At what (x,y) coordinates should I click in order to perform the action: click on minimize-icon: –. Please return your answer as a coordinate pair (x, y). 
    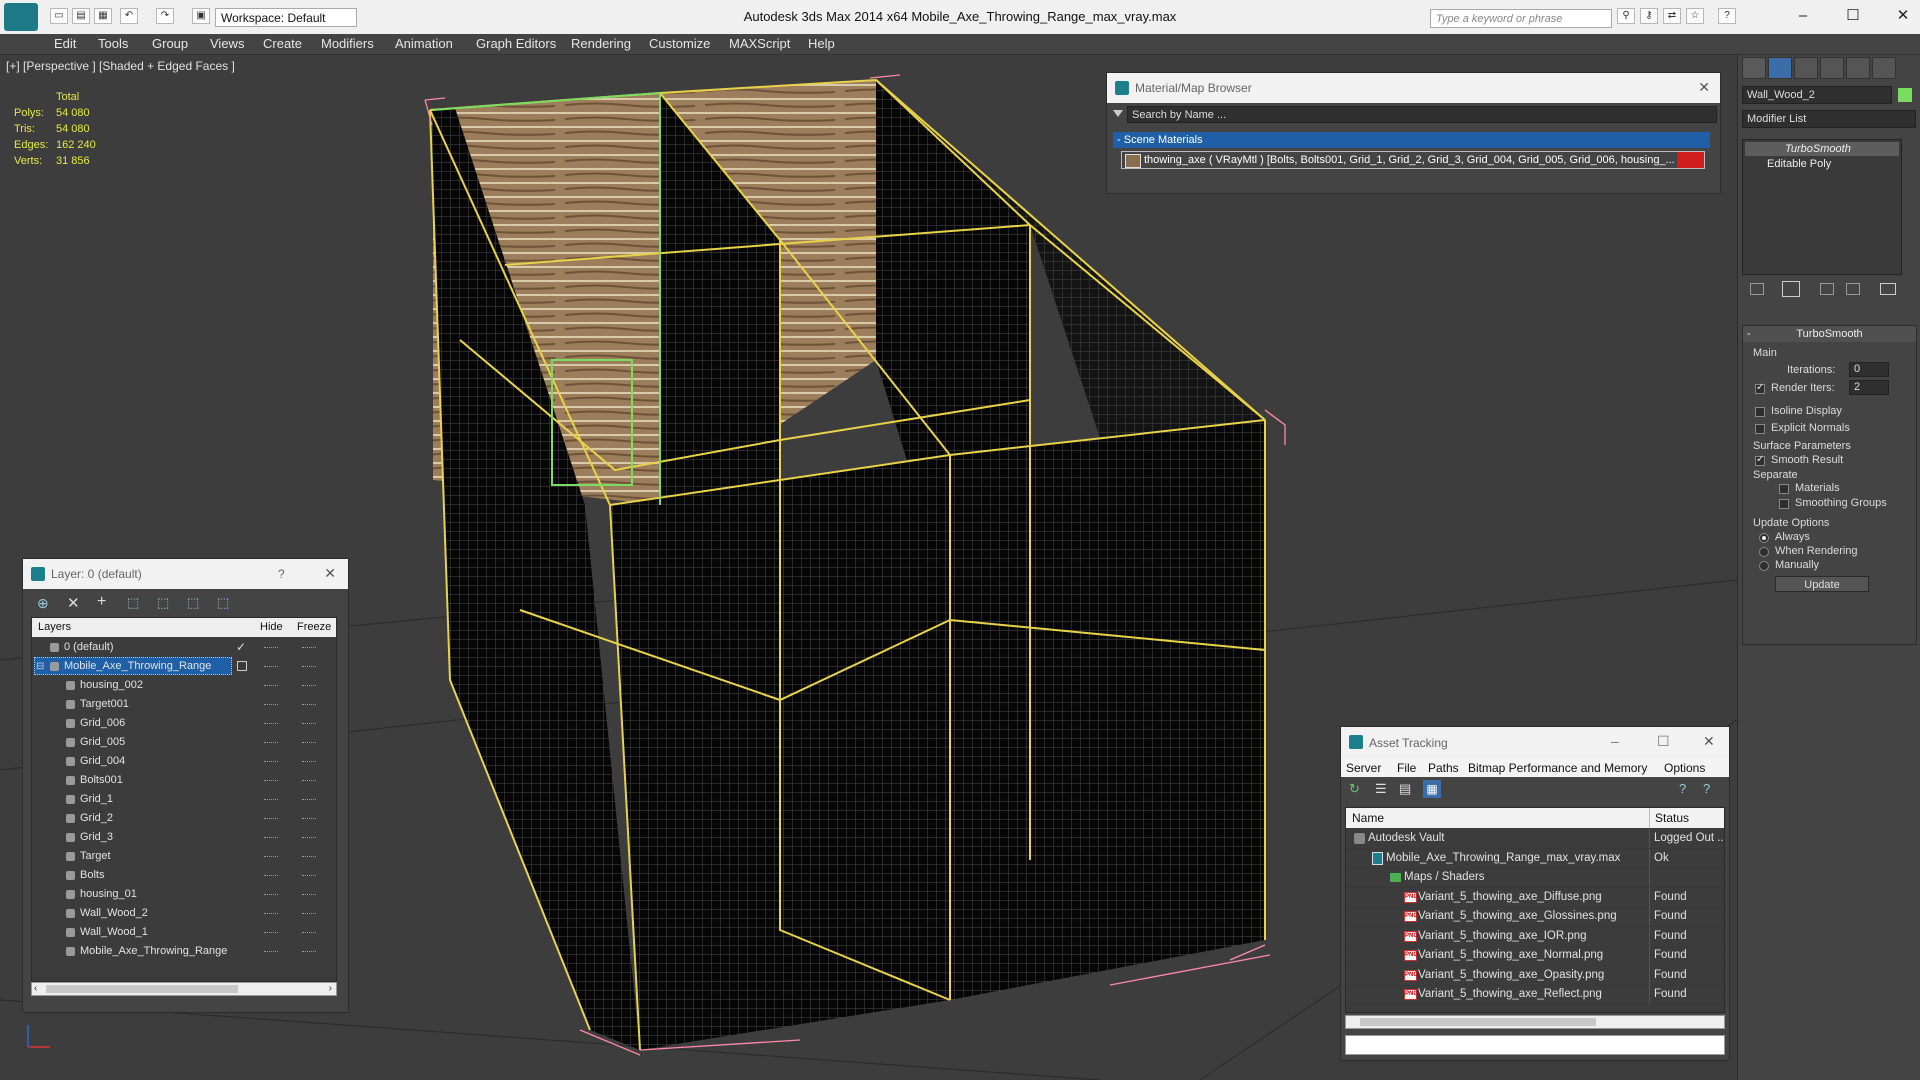
    Looking at the image, I should click on (1803, 16).